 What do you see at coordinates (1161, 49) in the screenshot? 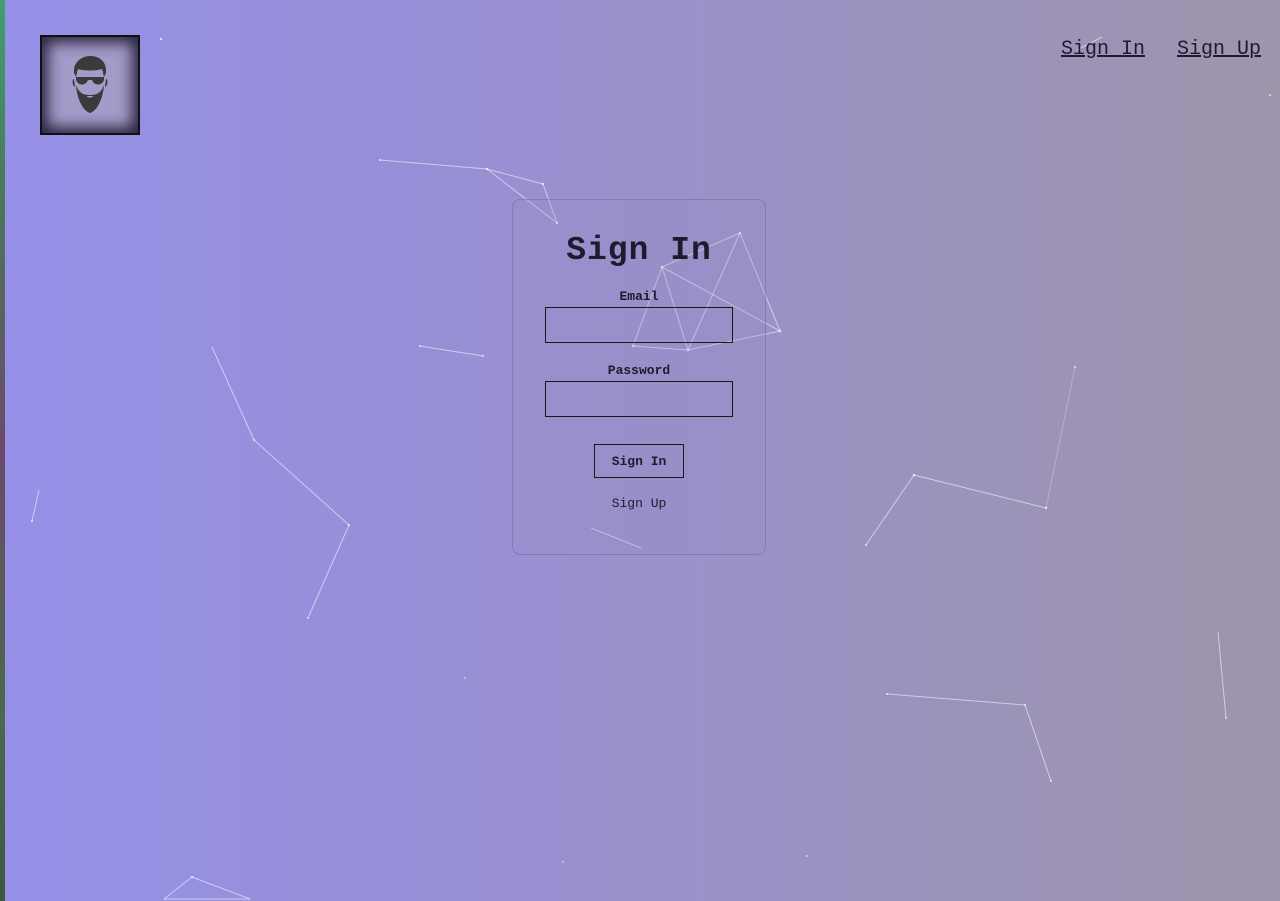
I see `top-navigation: Sign In Sign Up` at bounding box center [1161, 49].